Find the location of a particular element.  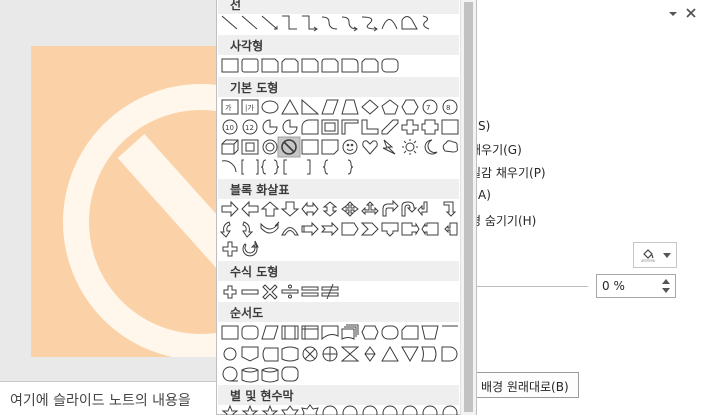

close-icon is located at coordinates (691, 13).